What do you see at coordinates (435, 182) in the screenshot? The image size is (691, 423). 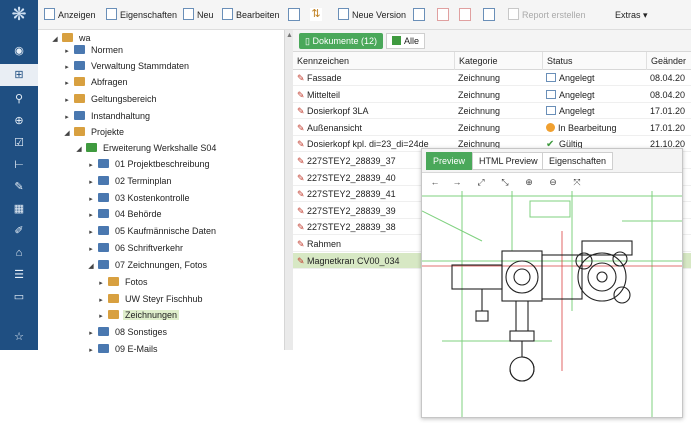 I see `back-arrow-icon: ←` at bounding box center [435, 182].